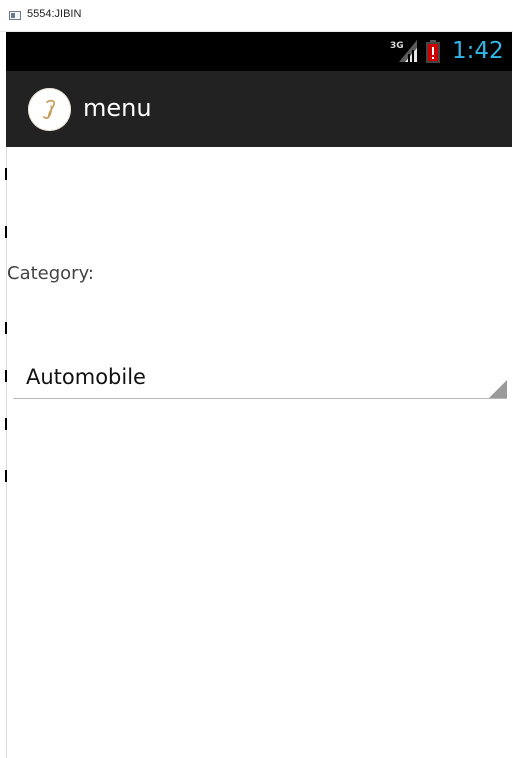 The height and width of the screenshot is (758, 513). What do you see at coordinates (260, 377) in the screenshot?
I see `category-spinner: Automobile` at bounding box center [260, 377].